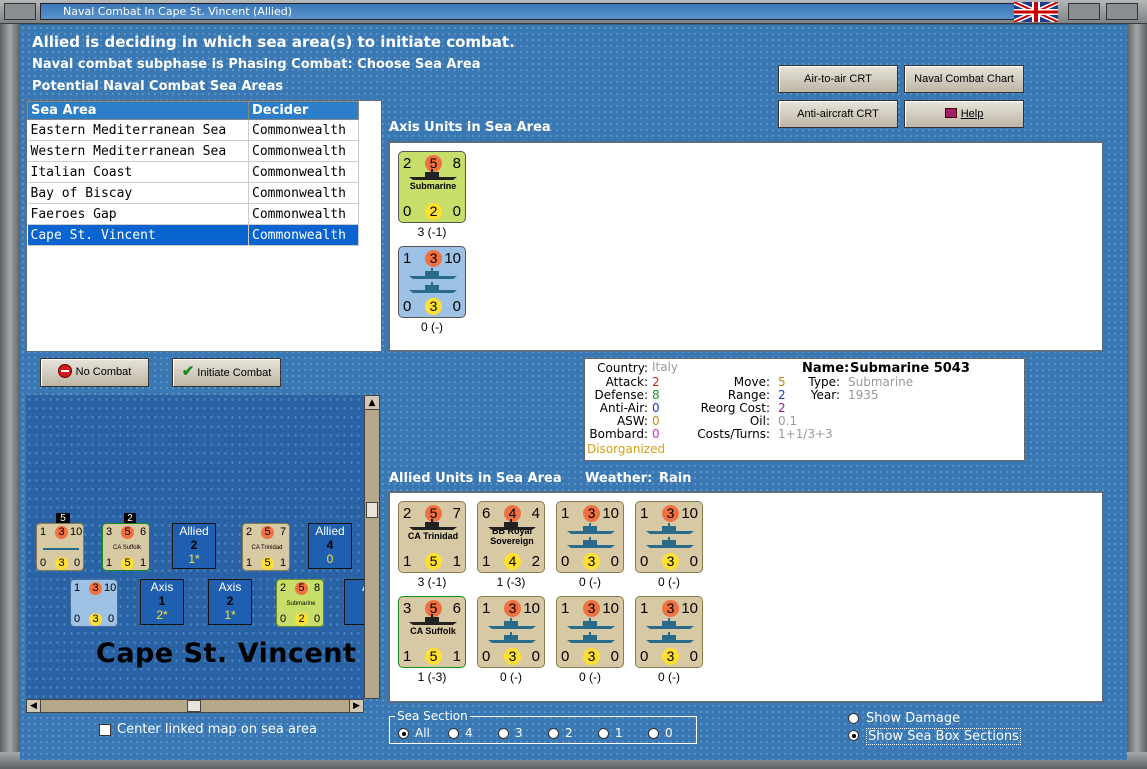  What do you see at coordinates (303, 110) in the screenshot?
I see `col-header-decider: Decider` at bounding box center [303, 110].